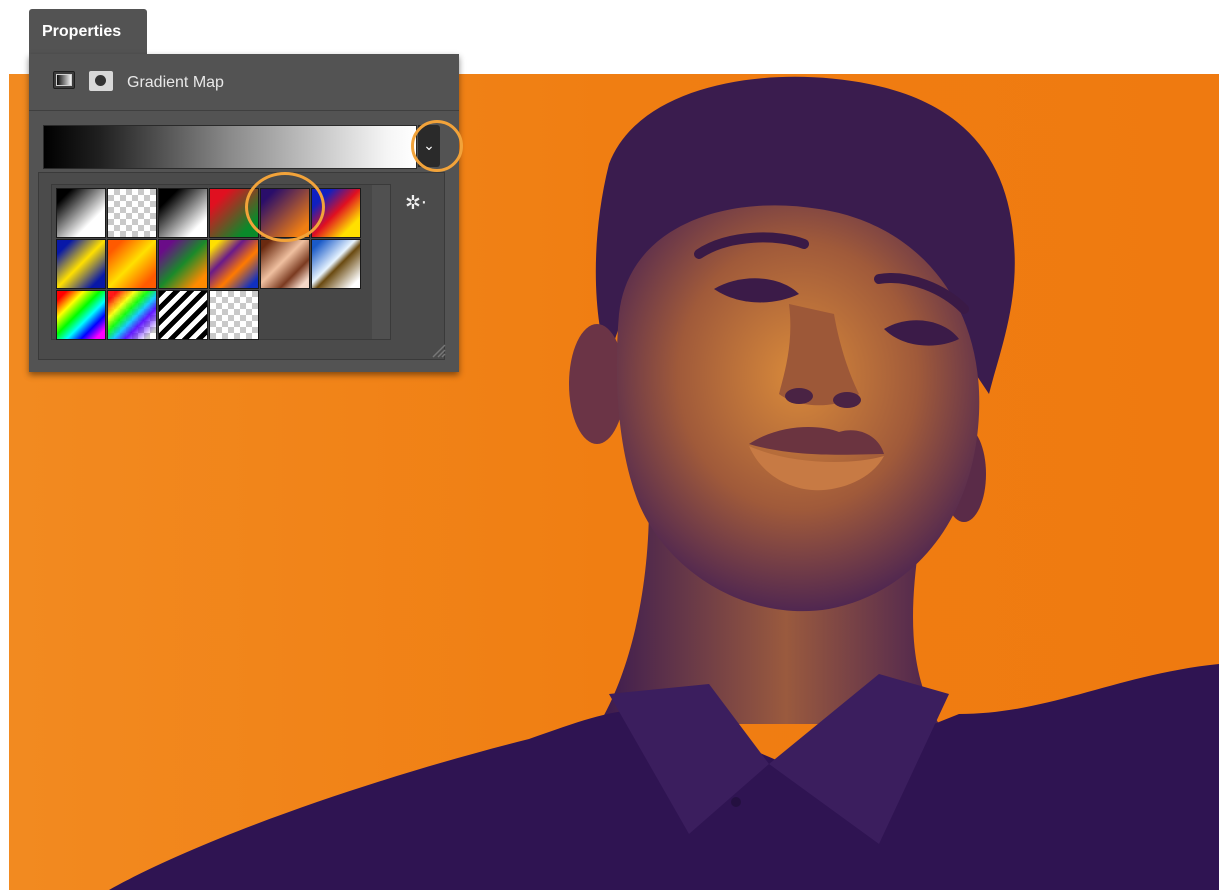 This screenshot has width=1219, height=890. What do you see at coordinates (336, 213) in the screenshot?
I see `blue-red-yellow-gradient-icon` at bounding box center [336, 213].